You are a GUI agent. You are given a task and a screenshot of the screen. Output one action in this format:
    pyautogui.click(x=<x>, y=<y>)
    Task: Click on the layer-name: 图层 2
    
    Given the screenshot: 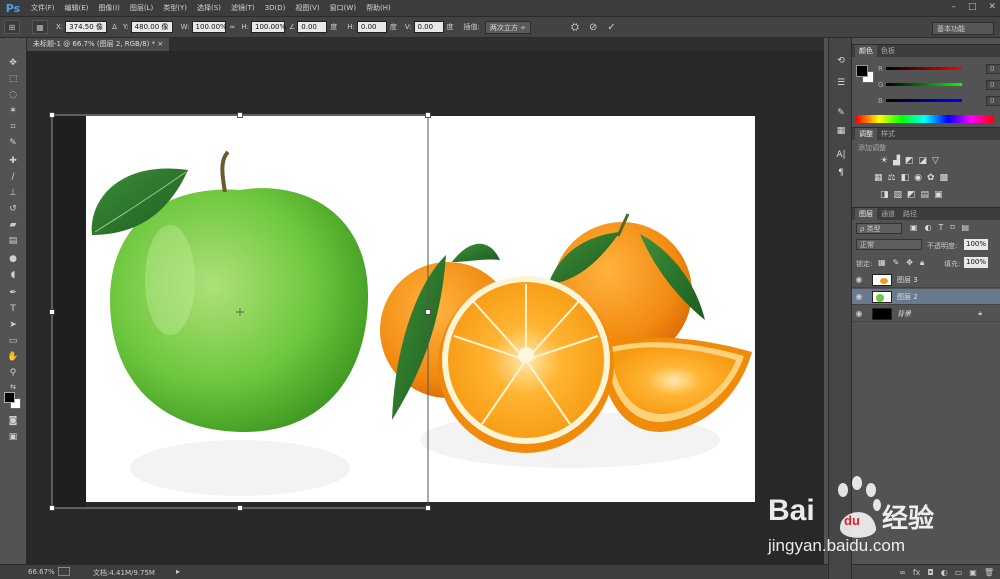 What is the action you would take?
    pyautogui.click(x=907, y=297)
    